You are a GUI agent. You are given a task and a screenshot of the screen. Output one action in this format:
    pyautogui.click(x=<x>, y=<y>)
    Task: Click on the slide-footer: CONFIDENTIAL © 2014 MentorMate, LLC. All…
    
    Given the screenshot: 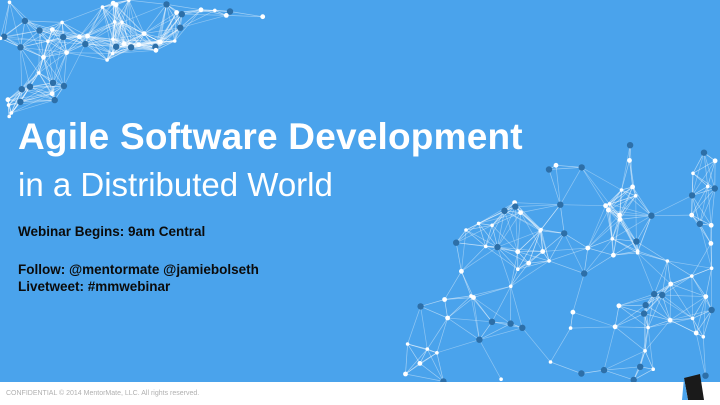 What is the action you would take?
    pyautogui.click(x=360, y=393)
    